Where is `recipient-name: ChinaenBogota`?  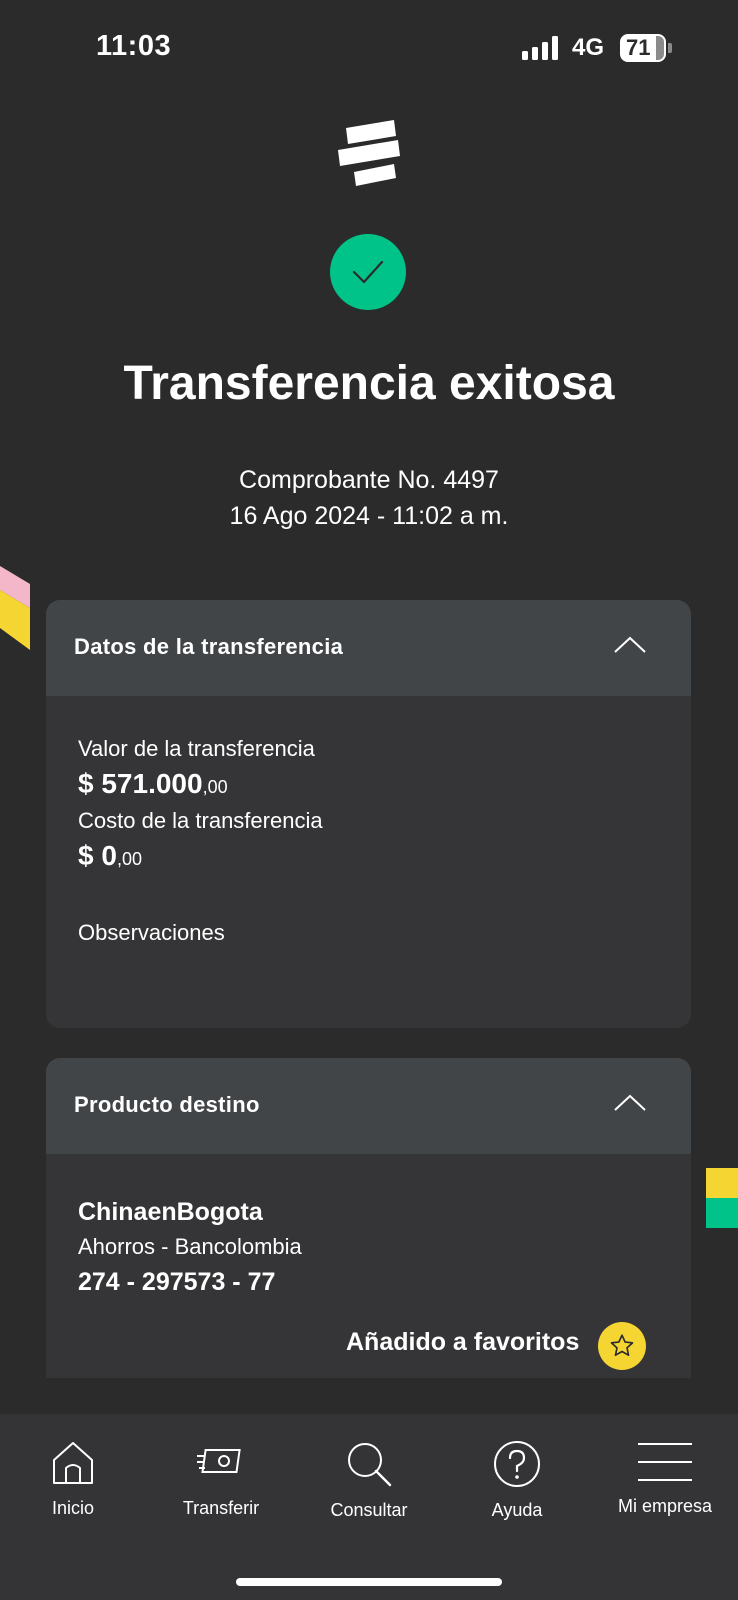 recipient-name: ChinaenBogota is located at coordinates (170, 1212).